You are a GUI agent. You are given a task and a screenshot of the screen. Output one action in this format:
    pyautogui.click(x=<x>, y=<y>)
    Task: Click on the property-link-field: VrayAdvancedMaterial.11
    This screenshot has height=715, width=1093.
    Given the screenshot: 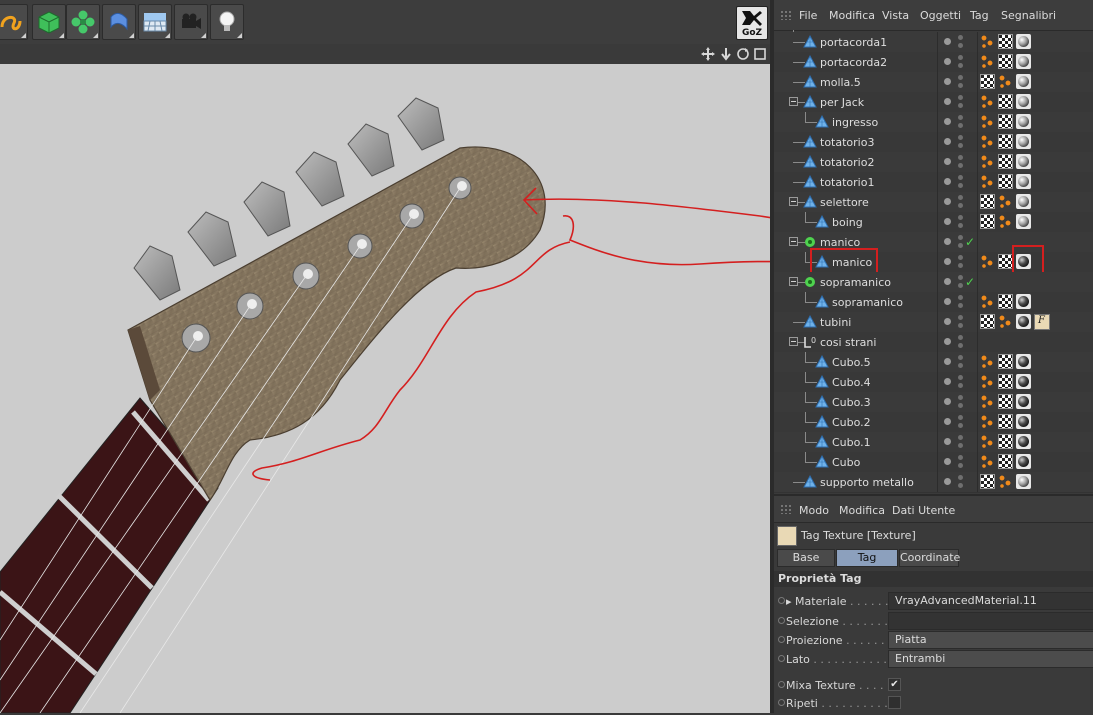 What is the action you would take?
    pyautogui.click(x=990, y=601)
    